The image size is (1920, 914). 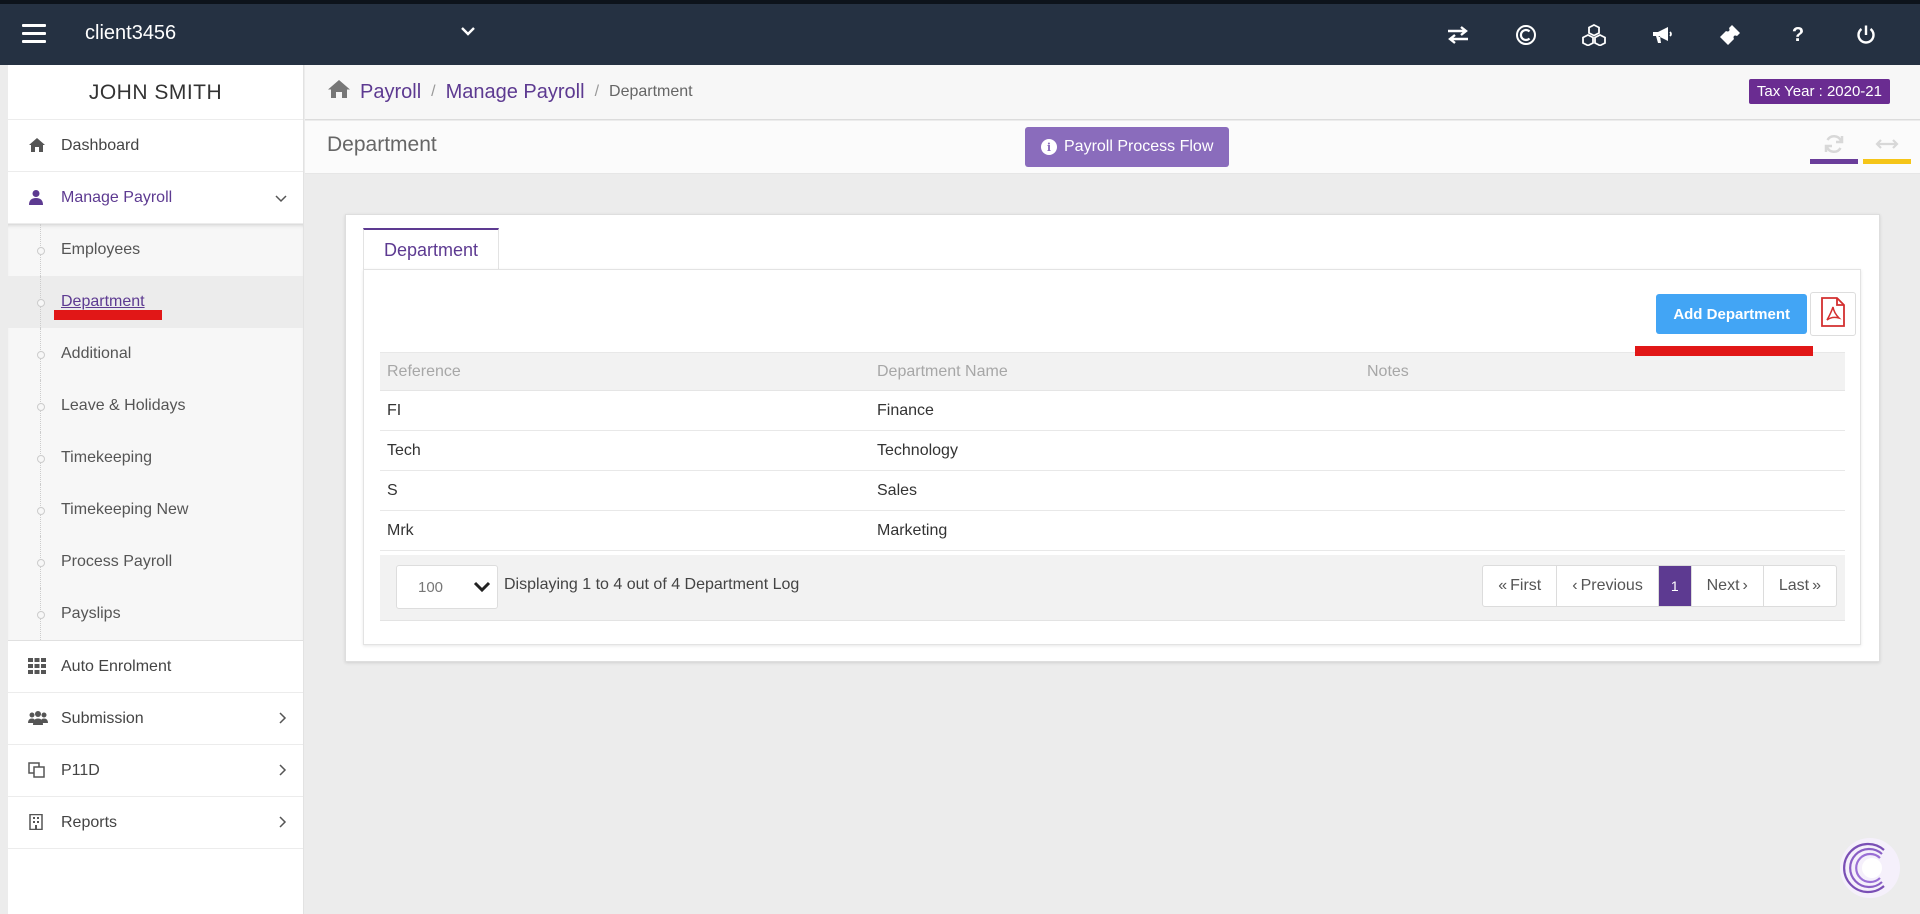 I want to click on table-row: S Sales, so click(x=1112, y=490).